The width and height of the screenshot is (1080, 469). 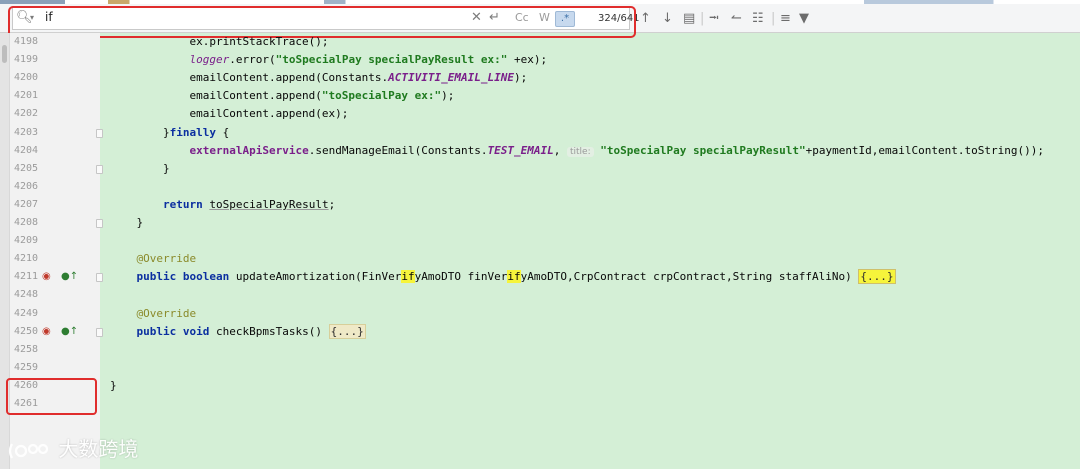 What do you see at coordinates (282, 96) in the screenshot?
I see `code-line: emailContent.append("toSpecialPay ex:");` at bounding box center [282, 96].